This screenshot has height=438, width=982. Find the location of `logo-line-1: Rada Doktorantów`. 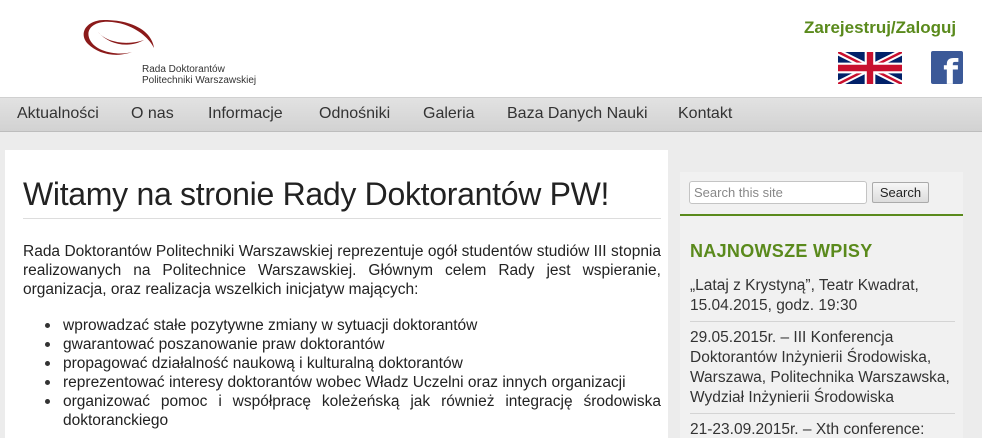

logo-line-1: Rada Doktorantów is located at coordinates (183, 69).